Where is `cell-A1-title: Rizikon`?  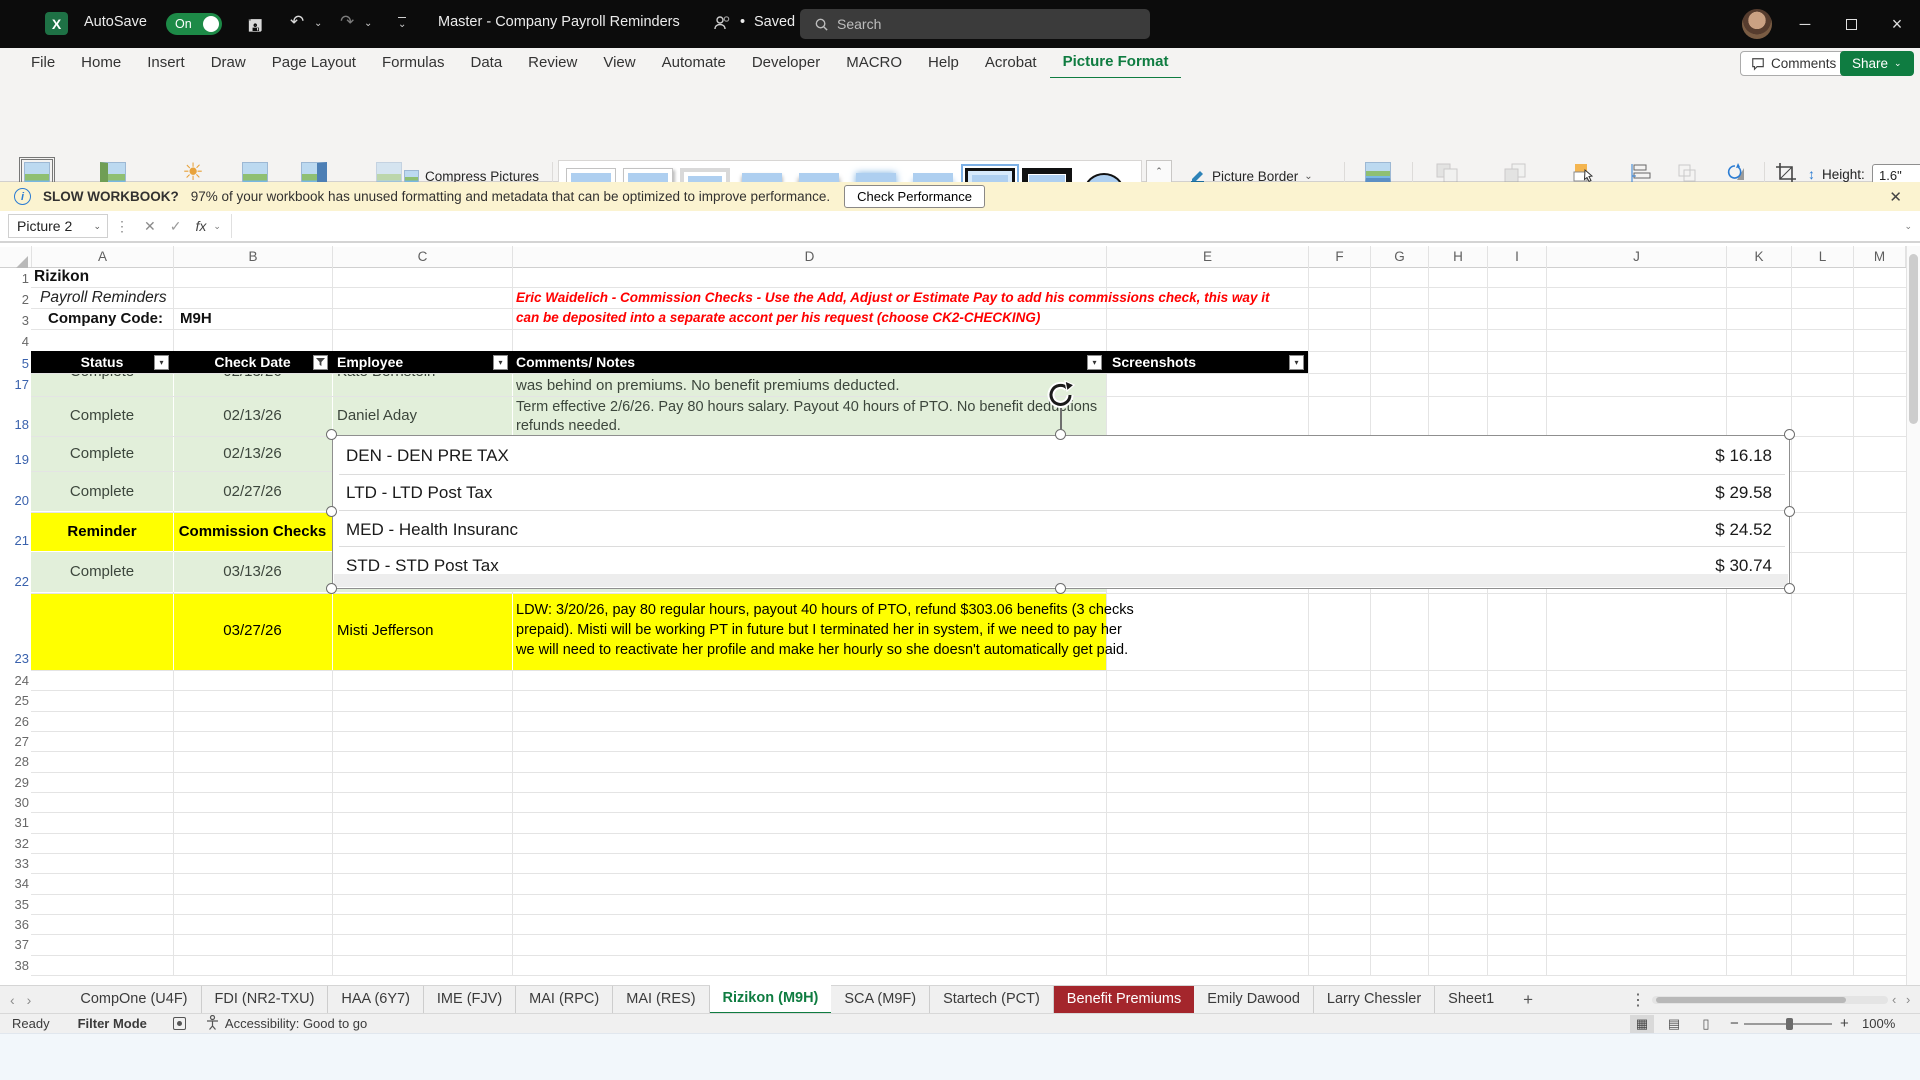 cell-A1-title: Rizikon is located at coordinates (61, 277).